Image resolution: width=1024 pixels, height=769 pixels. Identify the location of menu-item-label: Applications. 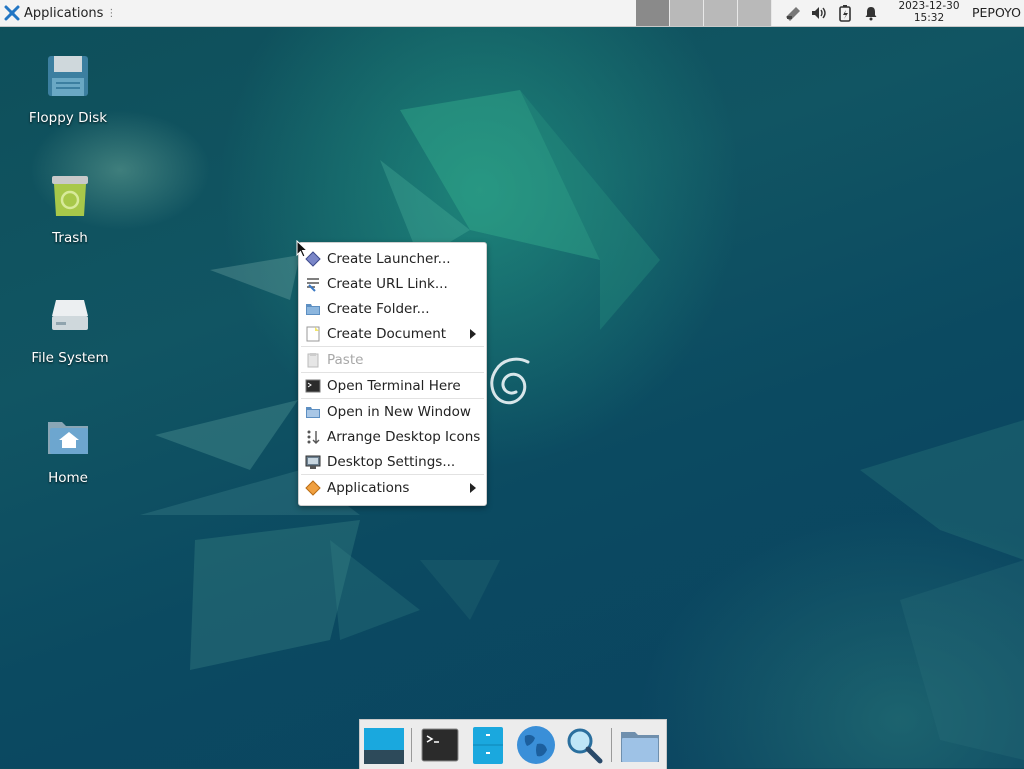
(368, 487).